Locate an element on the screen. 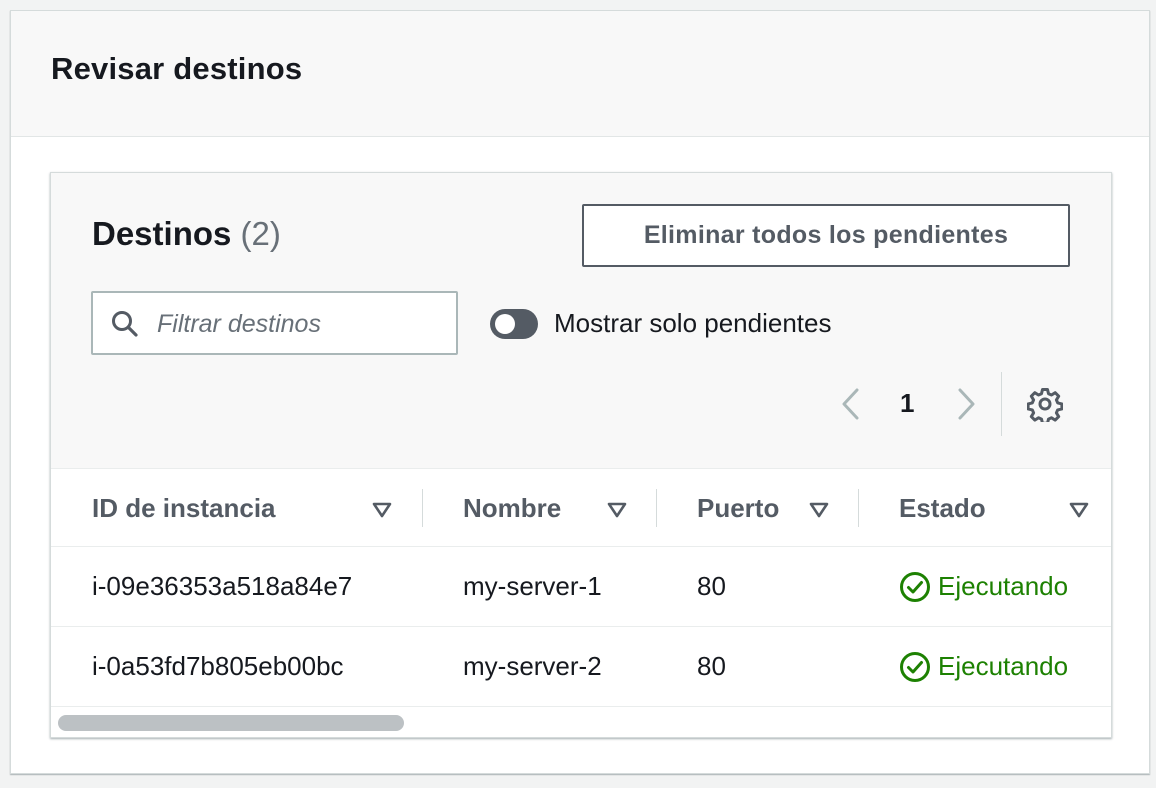 The width and height of the screenshot is (1156, 788). column-header-name: Nombre is located at coordinates (512, 508).